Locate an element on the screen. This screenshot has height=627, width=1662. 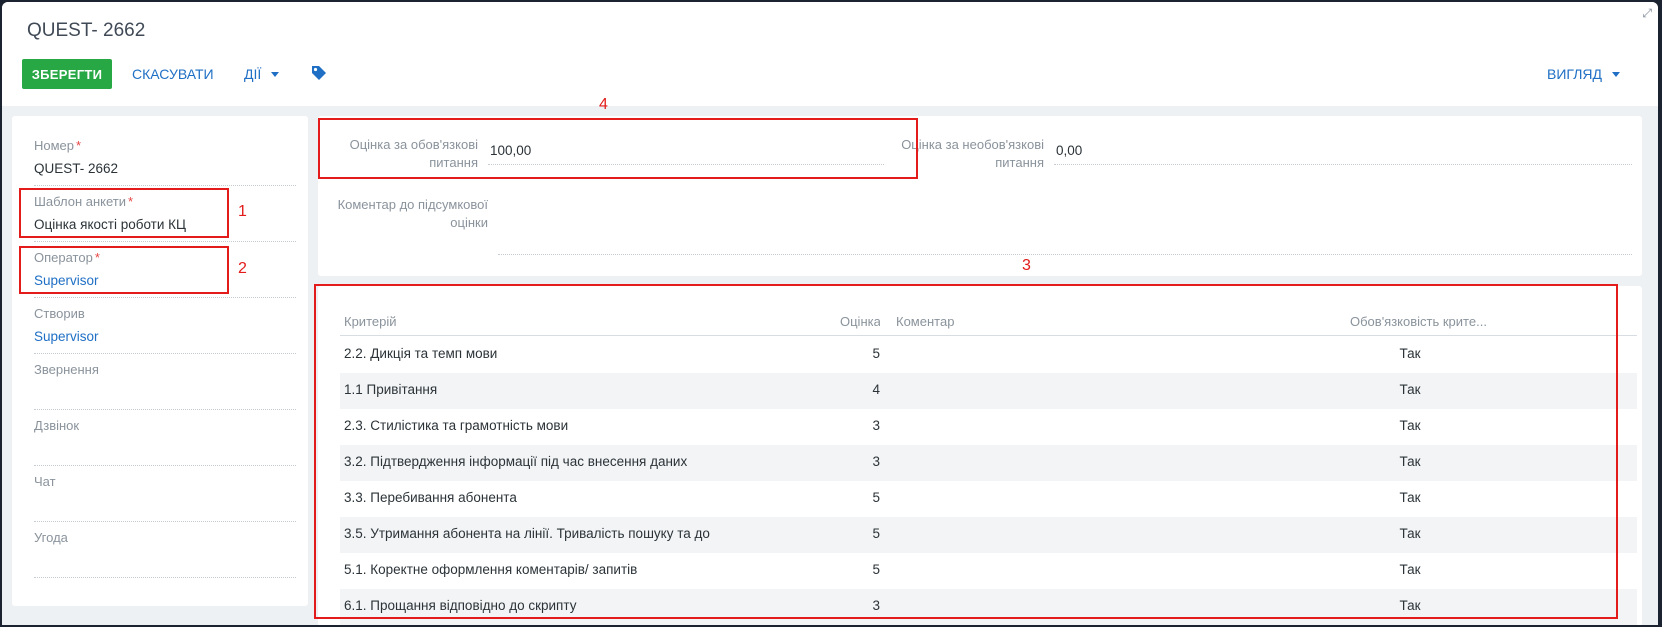
number-field: Номер * QUEST- 2662 is located at coordinates (165, 162).